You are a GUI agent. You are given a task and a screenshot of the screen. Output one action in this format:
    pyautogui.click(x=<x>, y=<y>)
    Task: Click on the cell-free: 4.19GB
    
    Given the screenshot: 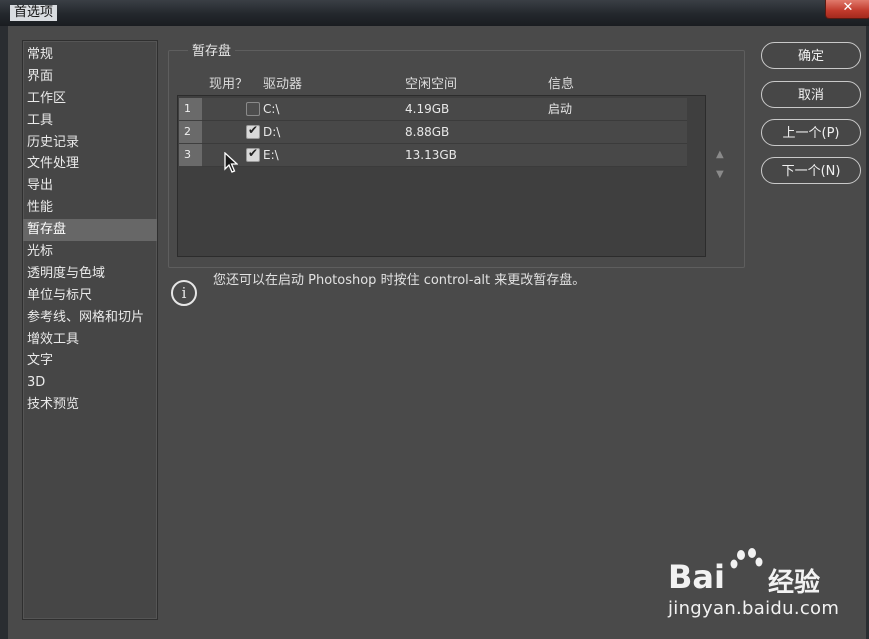 What is the action you would take?
    pyautogui.click(x=427, y=109)
    